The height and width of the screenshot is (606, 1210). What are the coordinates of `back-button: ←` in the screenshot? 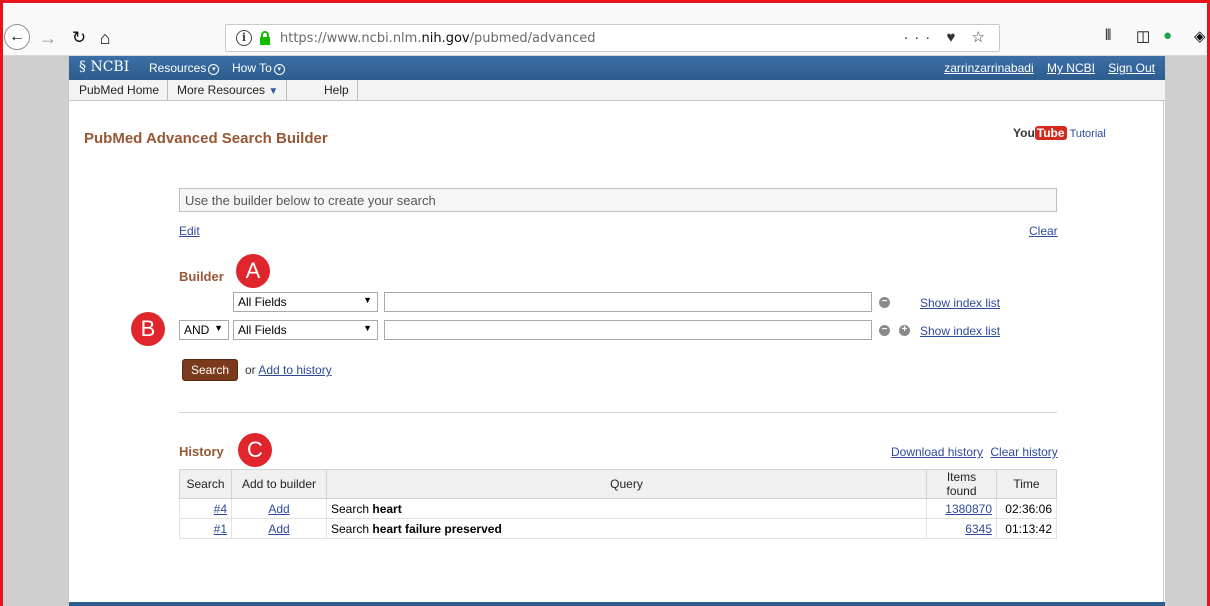 It's located at (17, 37).